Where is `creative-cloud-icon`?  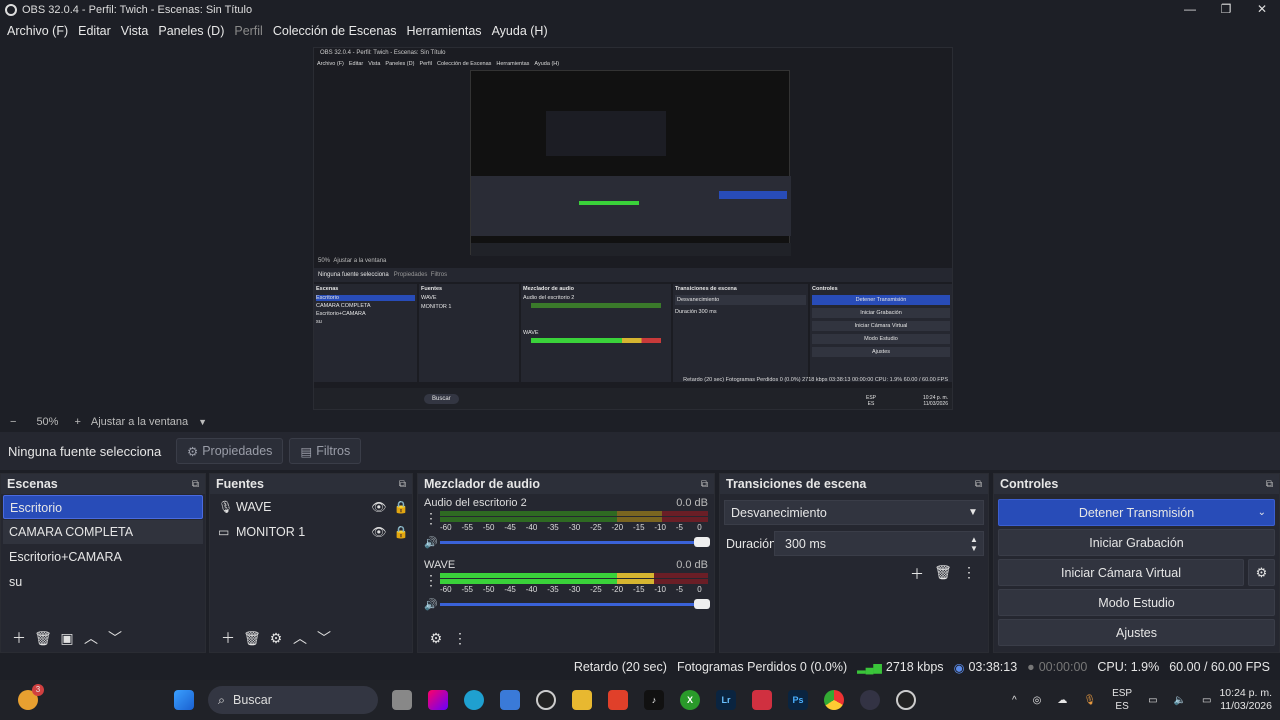
creative-cloud-icon is located at coordinates (762, 700).